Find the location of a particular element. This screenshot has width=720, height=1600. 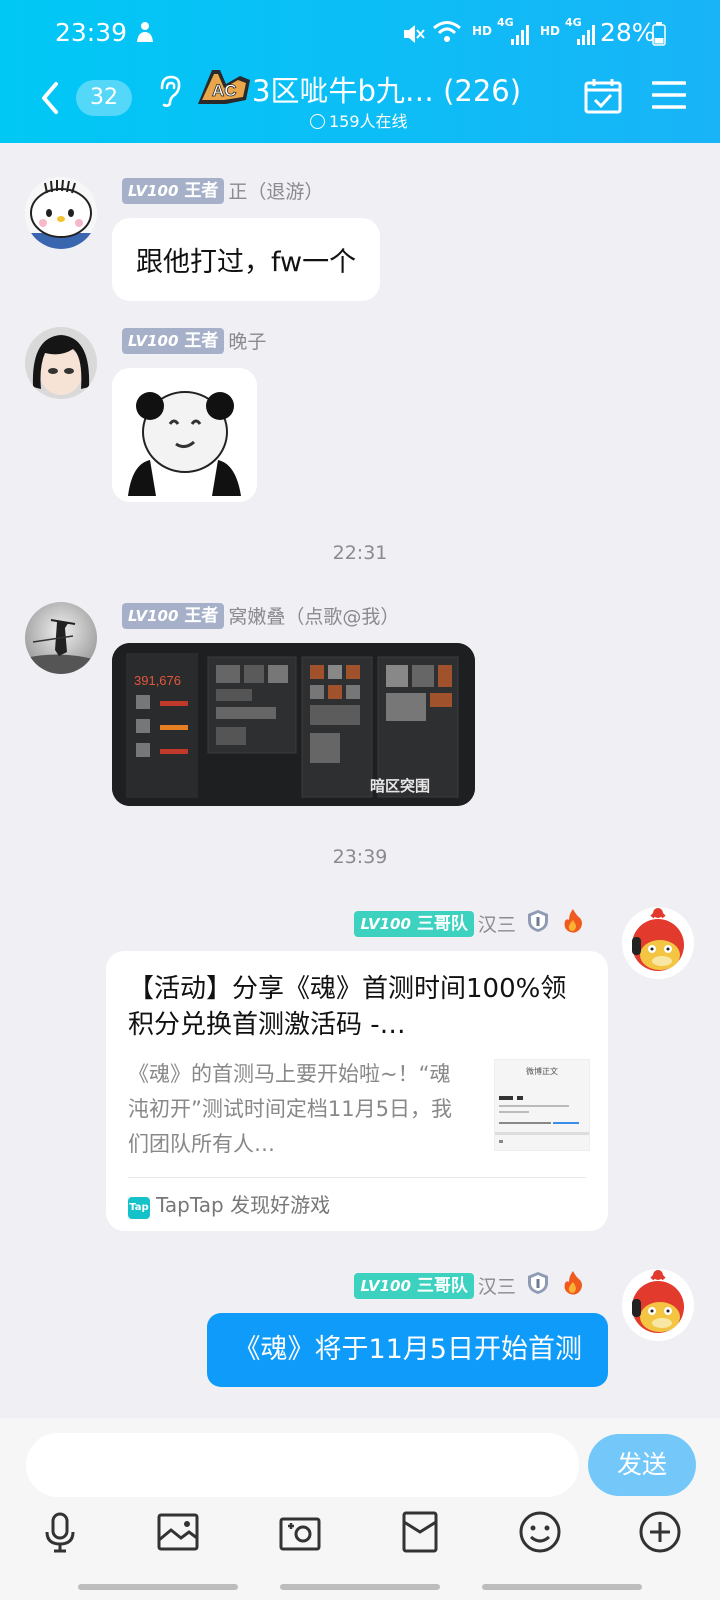

thumb-title: 微博正文 is located at coordinates (542, 1071).